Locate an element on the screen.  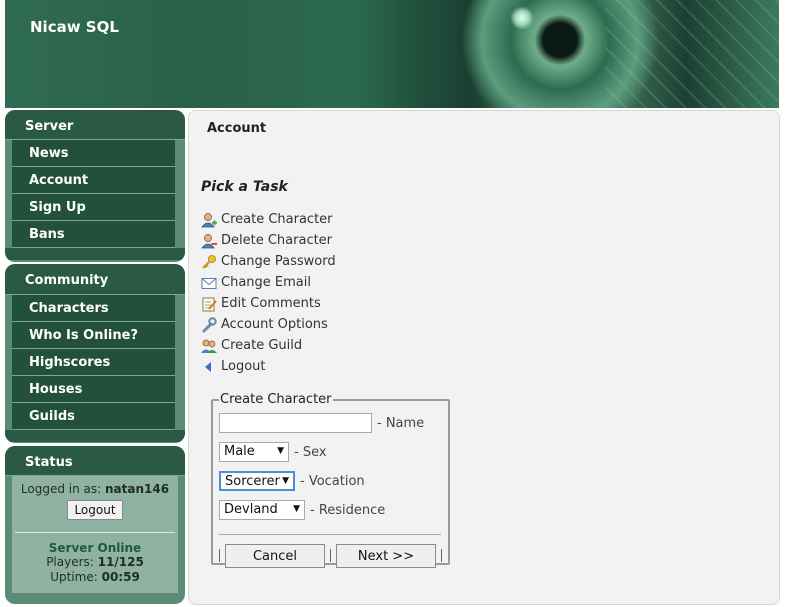
sex-row: Male ▼ - Sex is located at coordinates (273, 452).